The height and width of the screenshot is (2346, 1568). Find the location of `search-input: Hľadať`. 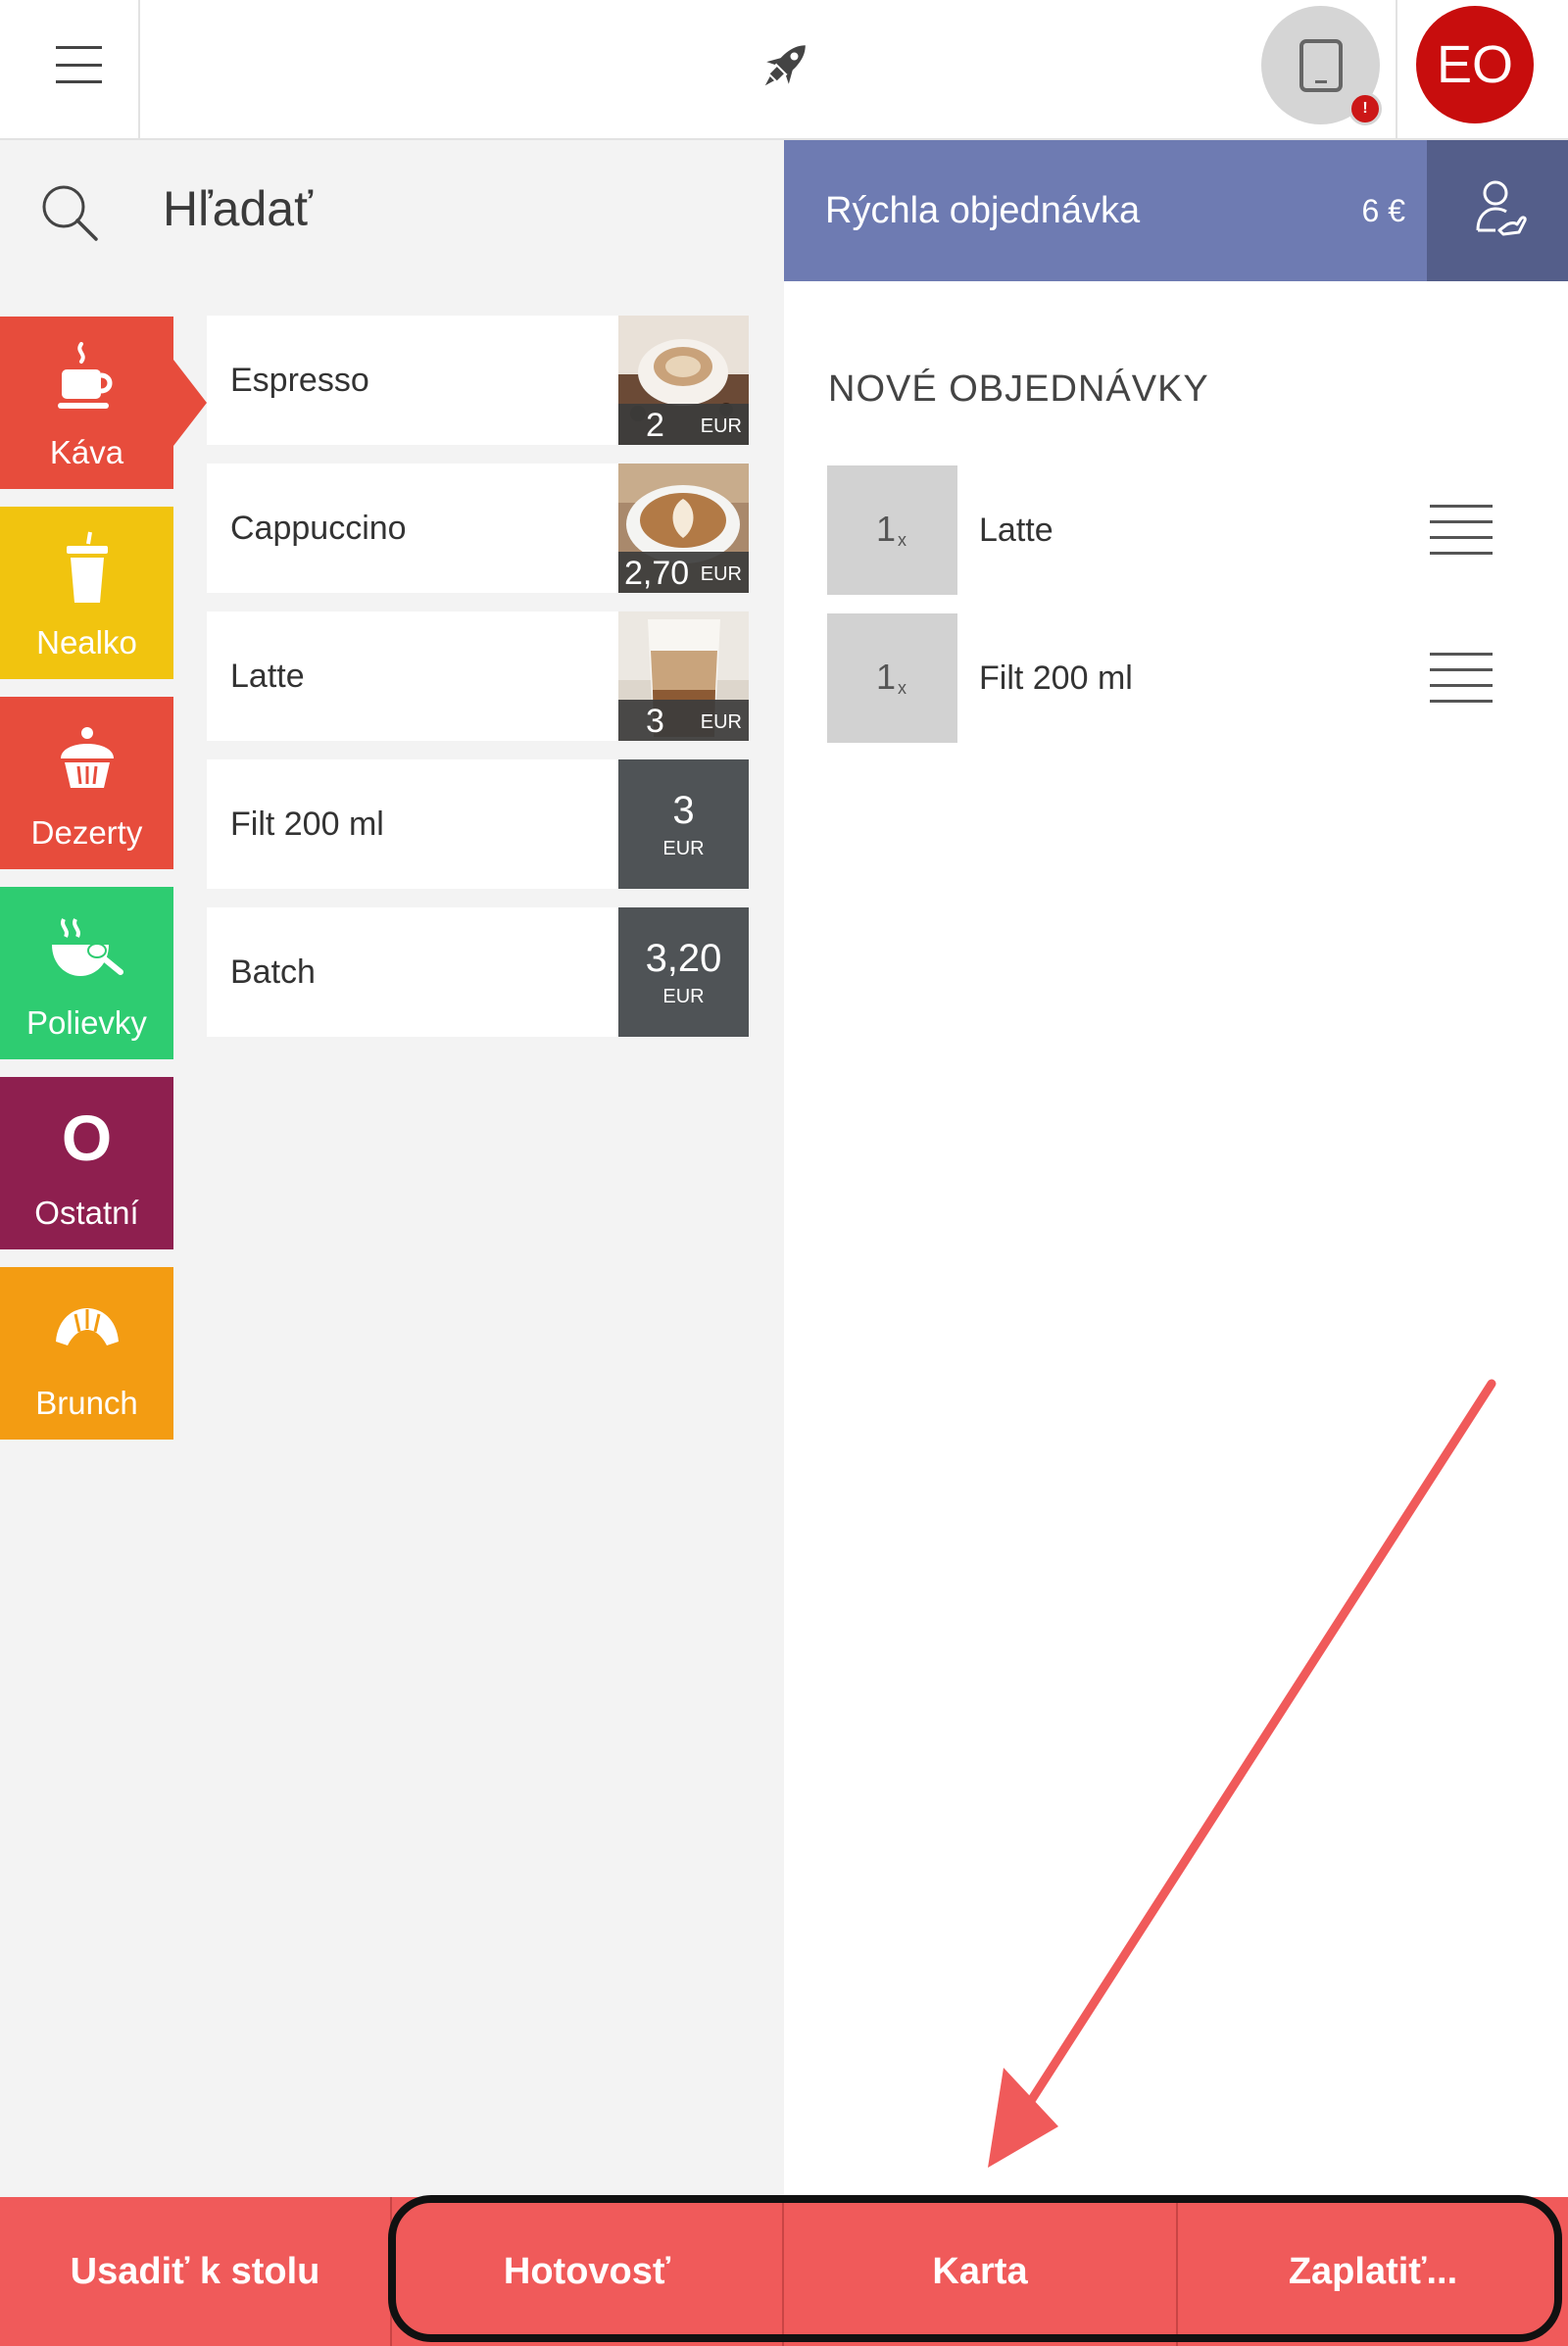

search-input: Hľadať is located at coordinates (238, 208).